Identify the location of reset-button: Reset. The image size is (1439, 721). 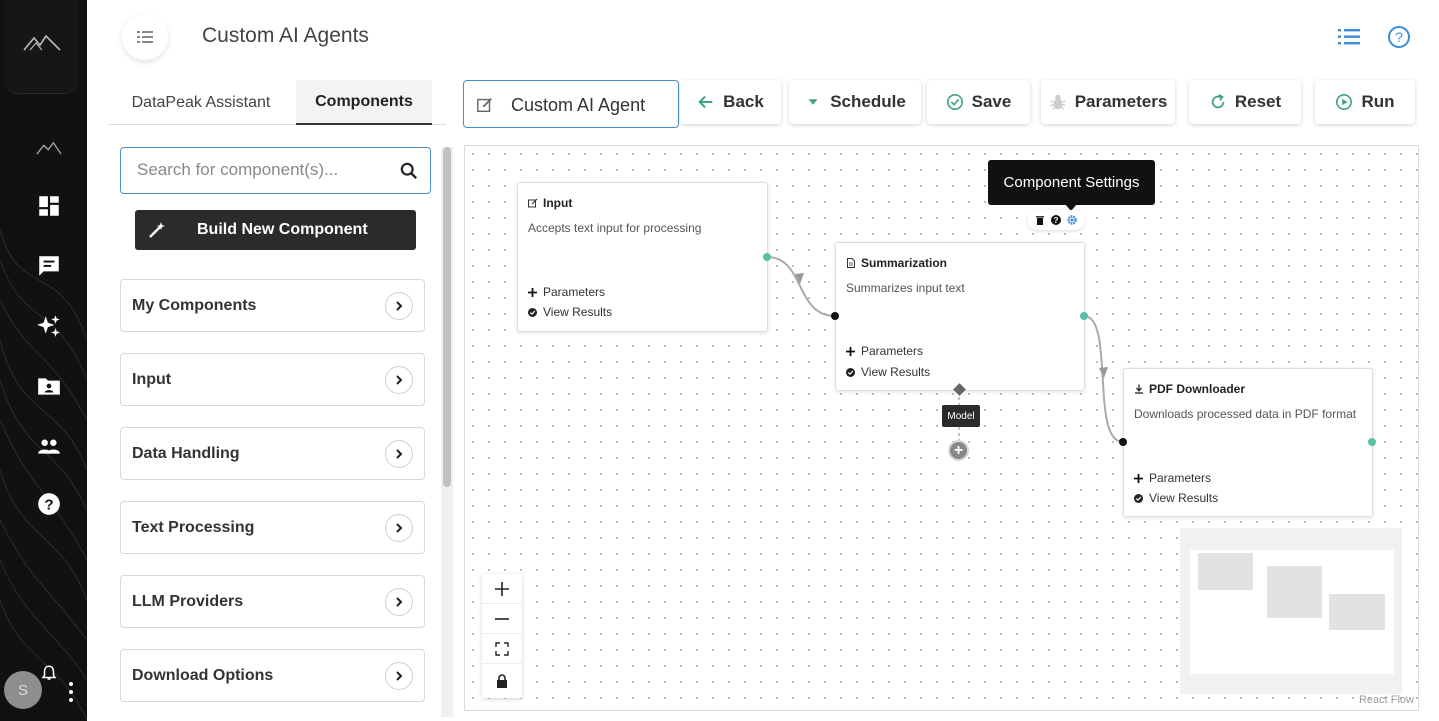
(1245, 102).